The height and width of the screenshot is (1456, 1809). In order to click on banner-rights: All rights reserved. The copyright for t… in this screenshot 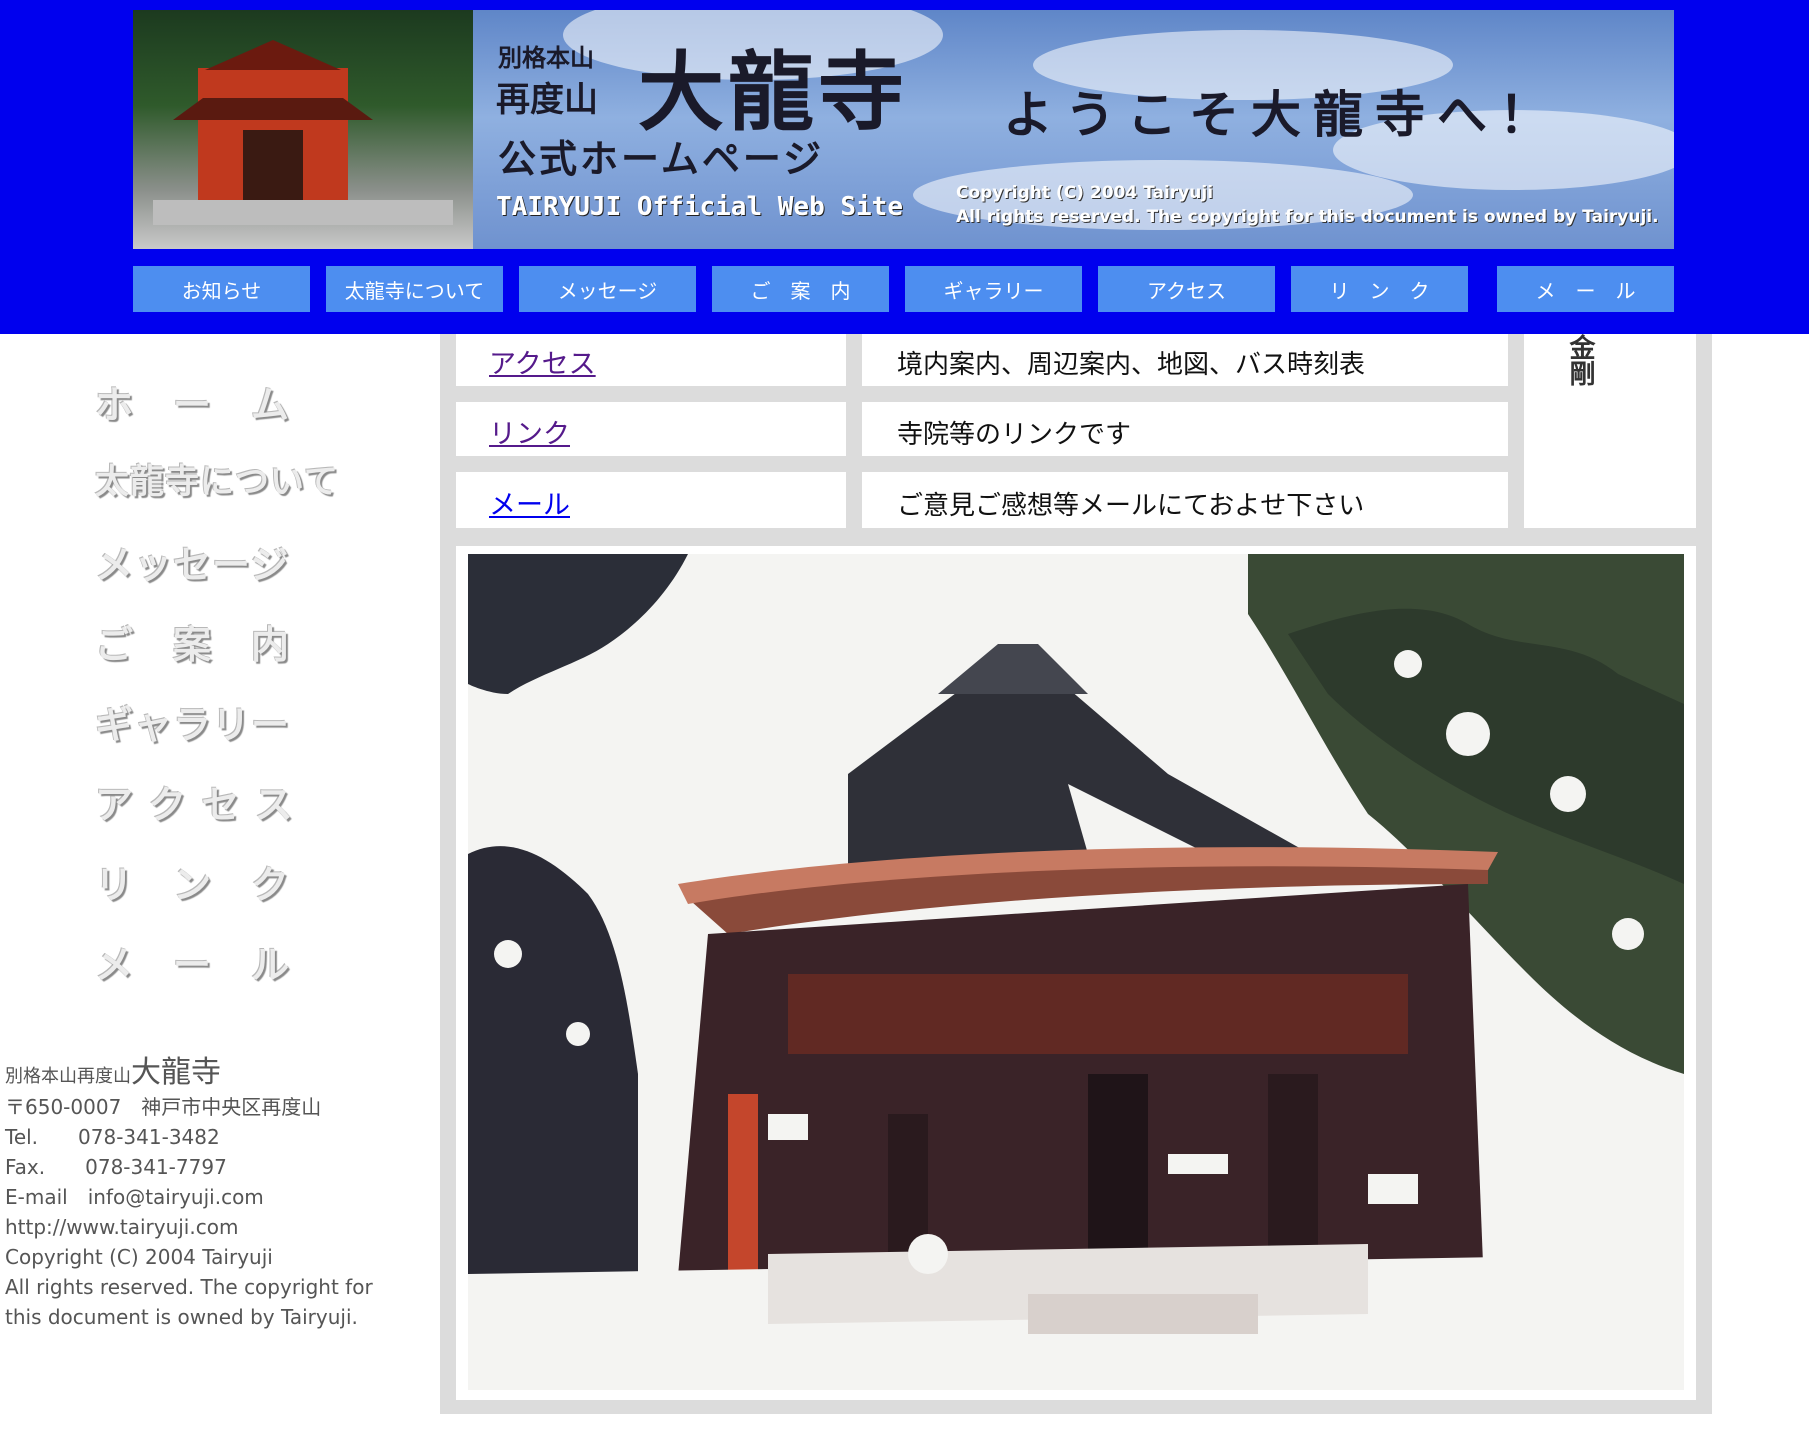, I will do `click(1307, 217)`.